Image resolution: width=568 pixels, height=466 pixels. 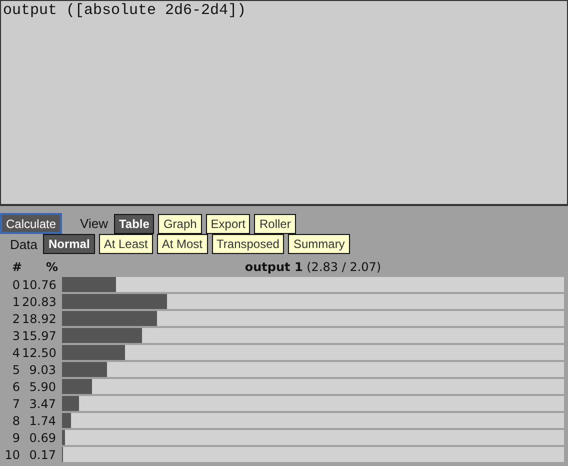 What do you see at coordinates (180, 224) in the screenshot?
I see `view-tab: Graph` at bounding box center [180, 224].